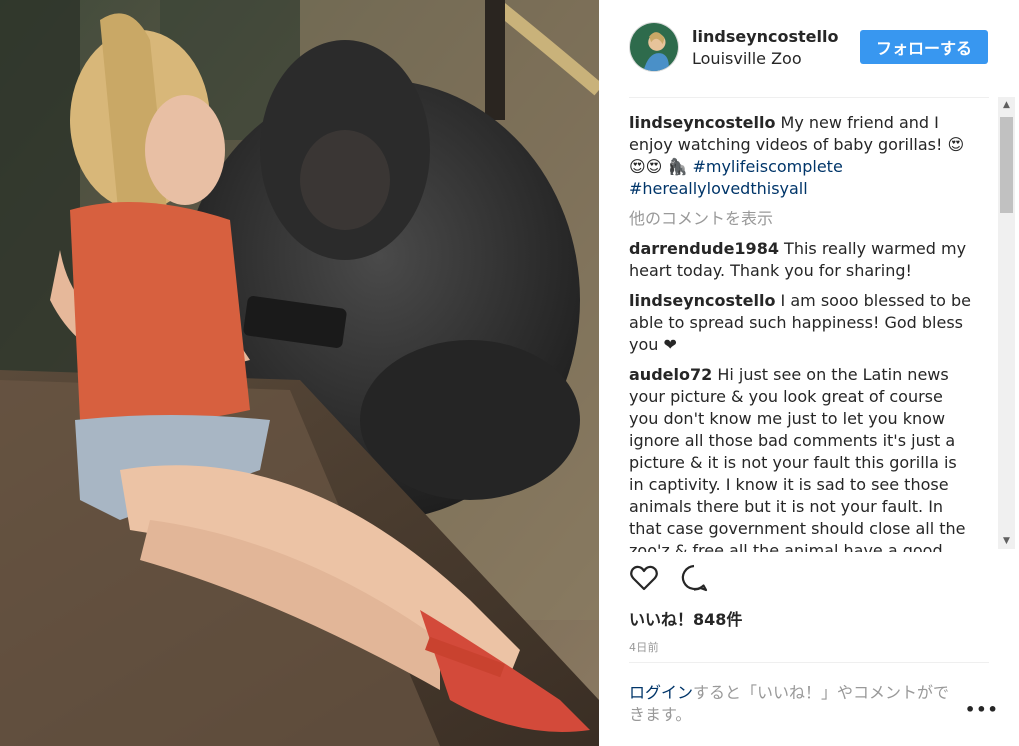 The height and width of the screenshot is (746, 1019). What do you see at coordinates (702, 300) in the screenshot?
I see `comment-username: lindseyncostello` at bounding box center [702, 300].